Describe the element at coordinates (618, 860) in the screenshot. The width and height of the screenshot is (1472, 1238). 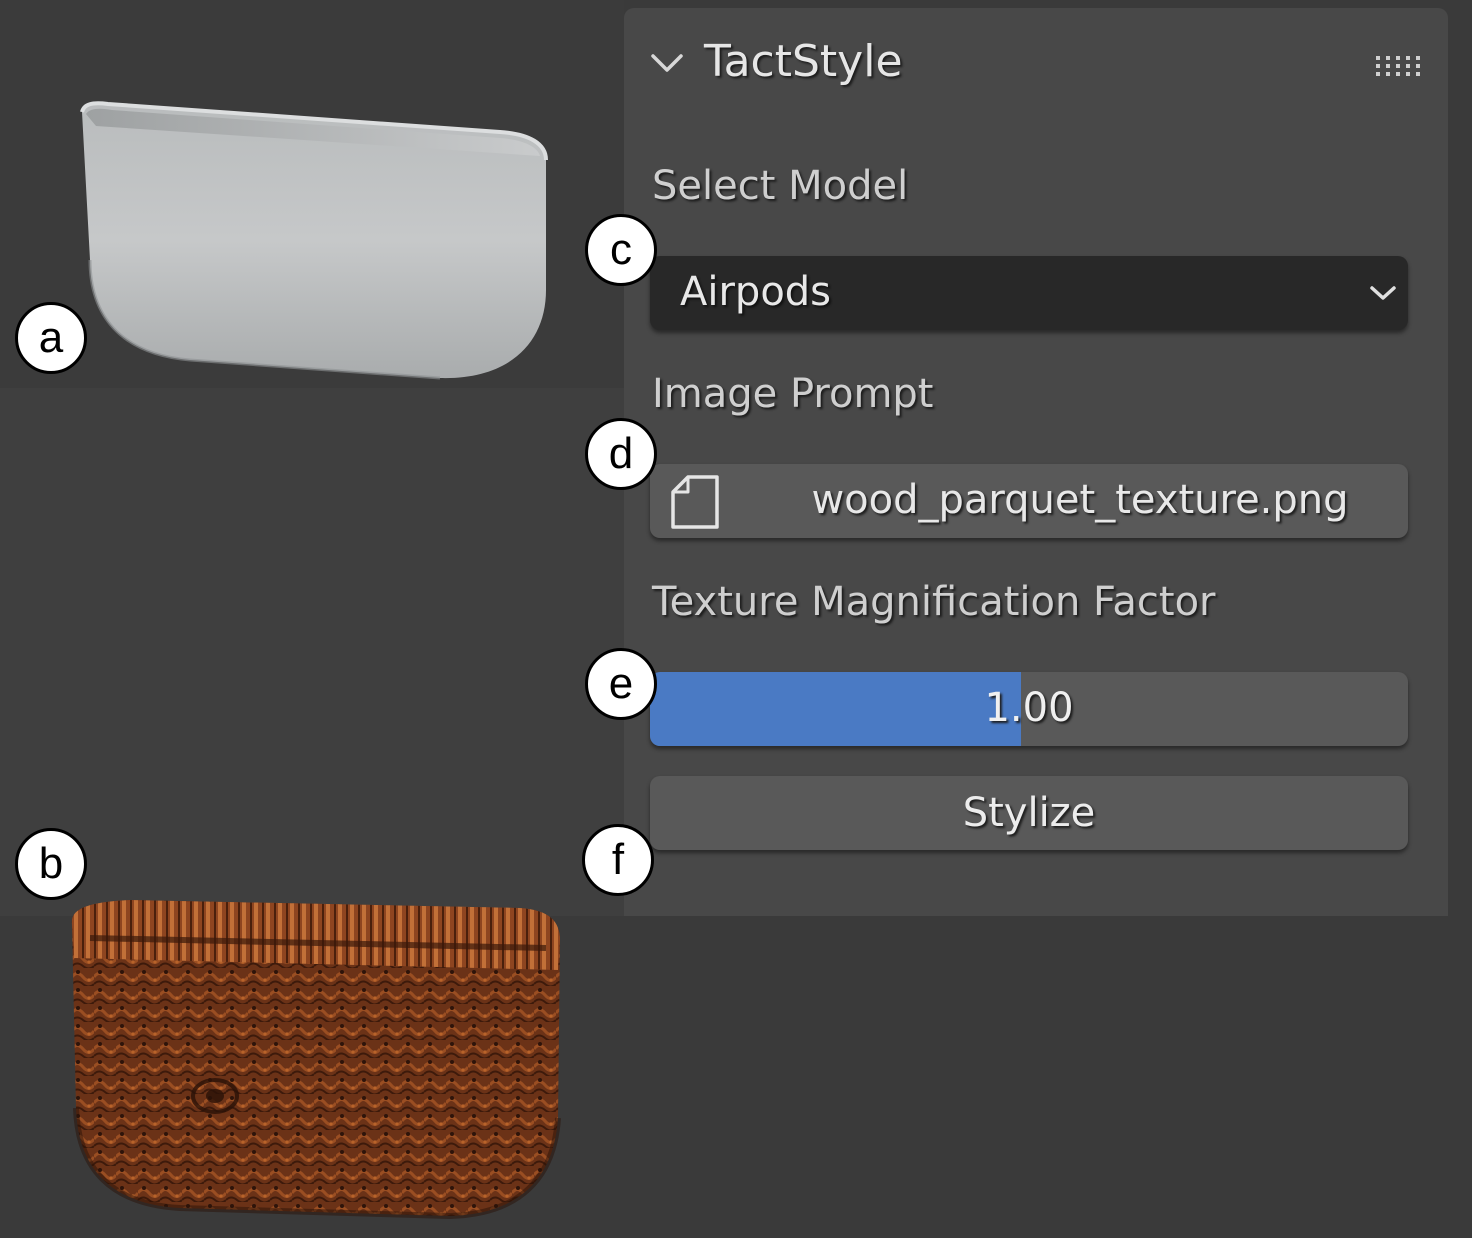
I see `callout-f: f` at that location.